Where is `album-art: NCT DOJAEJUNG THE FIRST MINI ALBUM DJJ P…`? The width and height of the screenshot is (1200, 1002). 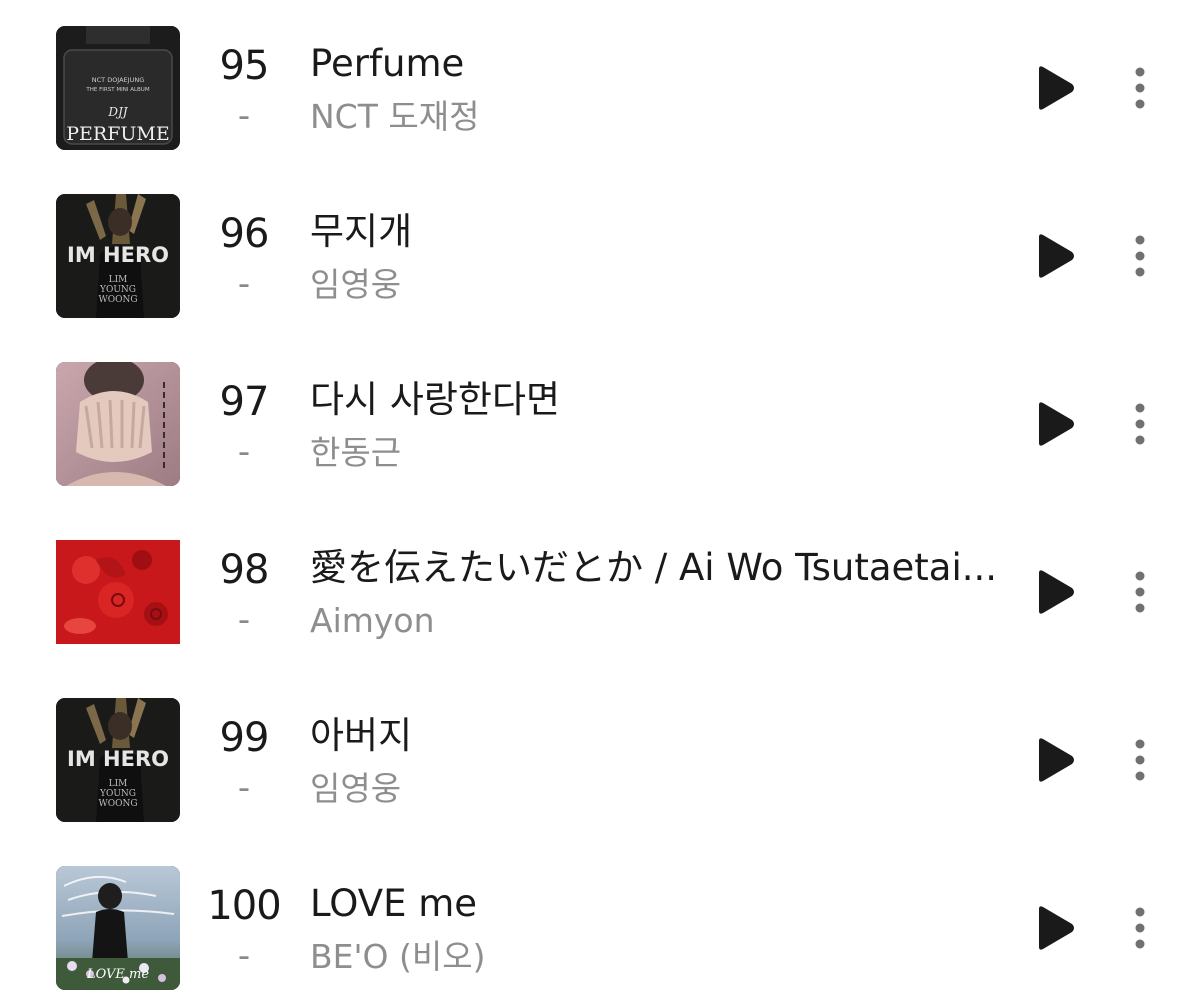 album-art: NCT DOJAEJUNG THE FIRST MINI ALBUM DJJ P… is located at coordinates (118, 88).